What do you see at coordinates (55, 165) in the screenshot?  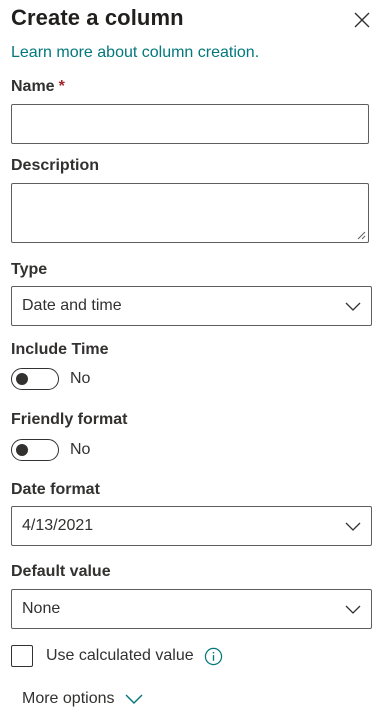 I see `description-label: Description` at bounding box center [55, 165].